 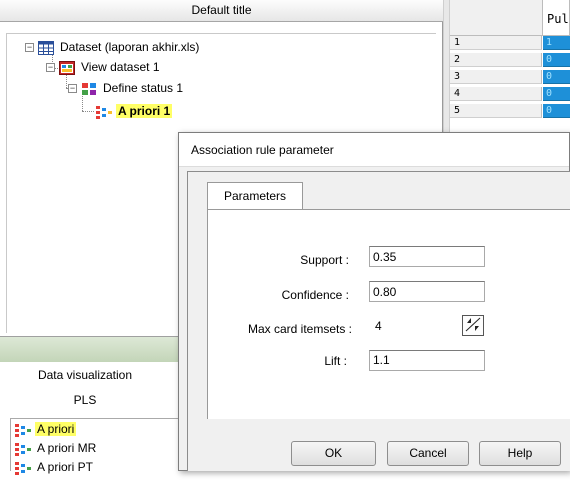 What do you see at coordinates (299, 329) in the screenshot?
I see `max-card-label: Max card itemsets :` at bounding box center [299, 329].